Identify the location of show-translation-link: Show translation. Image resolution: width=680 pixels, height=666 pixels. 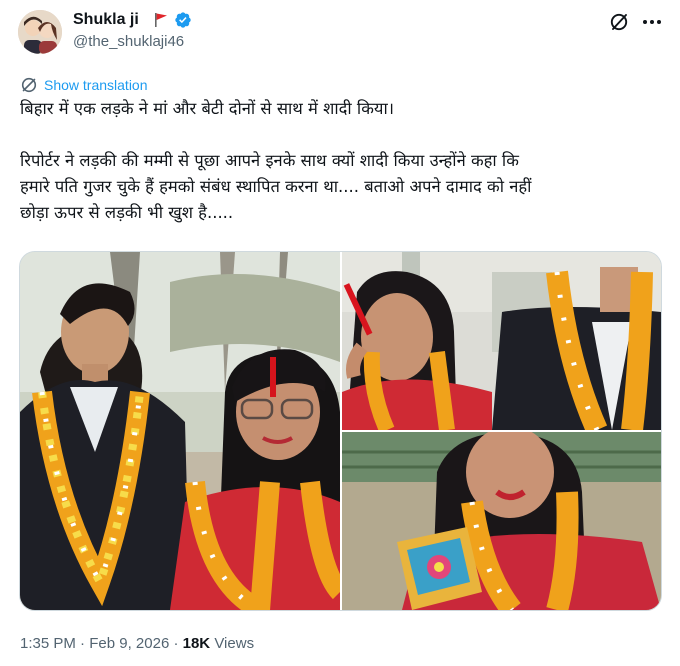
(84, 85).